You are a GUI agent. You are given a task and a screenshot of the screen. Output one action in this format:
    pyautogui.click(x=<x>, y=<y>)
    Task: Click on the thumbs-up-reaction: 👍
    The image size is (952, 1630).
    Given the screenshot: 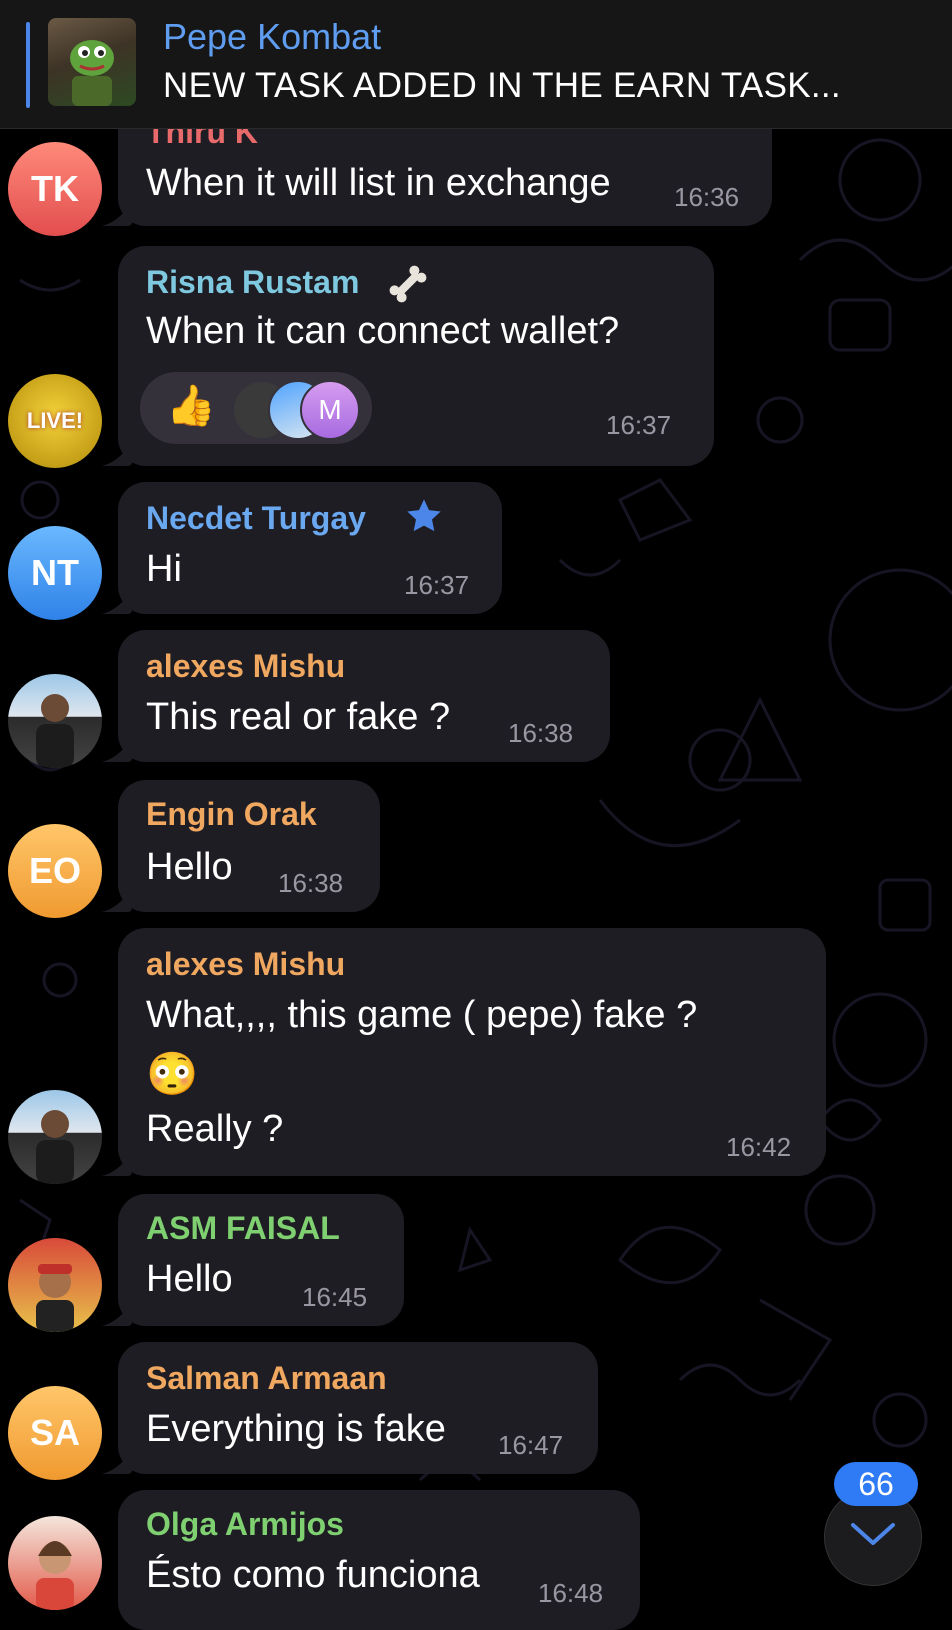 What is the action you would take?
    pyautogui.click(x=191, y=405)
    